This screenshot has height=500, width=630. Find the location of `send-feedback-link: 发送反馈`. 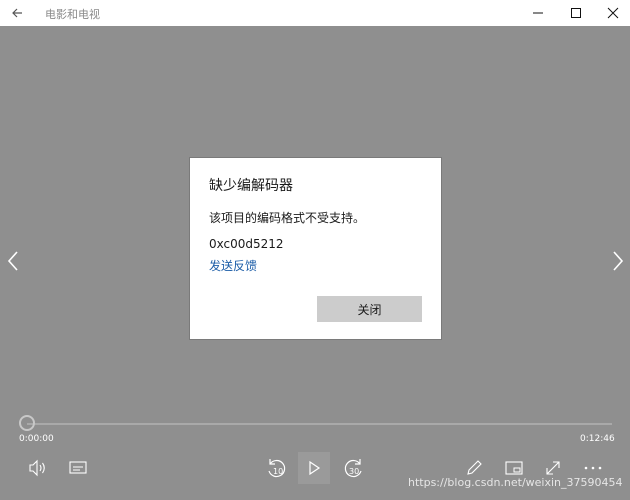

send-feedback-link: 发送反馈 is located at coordinates (233, 265).